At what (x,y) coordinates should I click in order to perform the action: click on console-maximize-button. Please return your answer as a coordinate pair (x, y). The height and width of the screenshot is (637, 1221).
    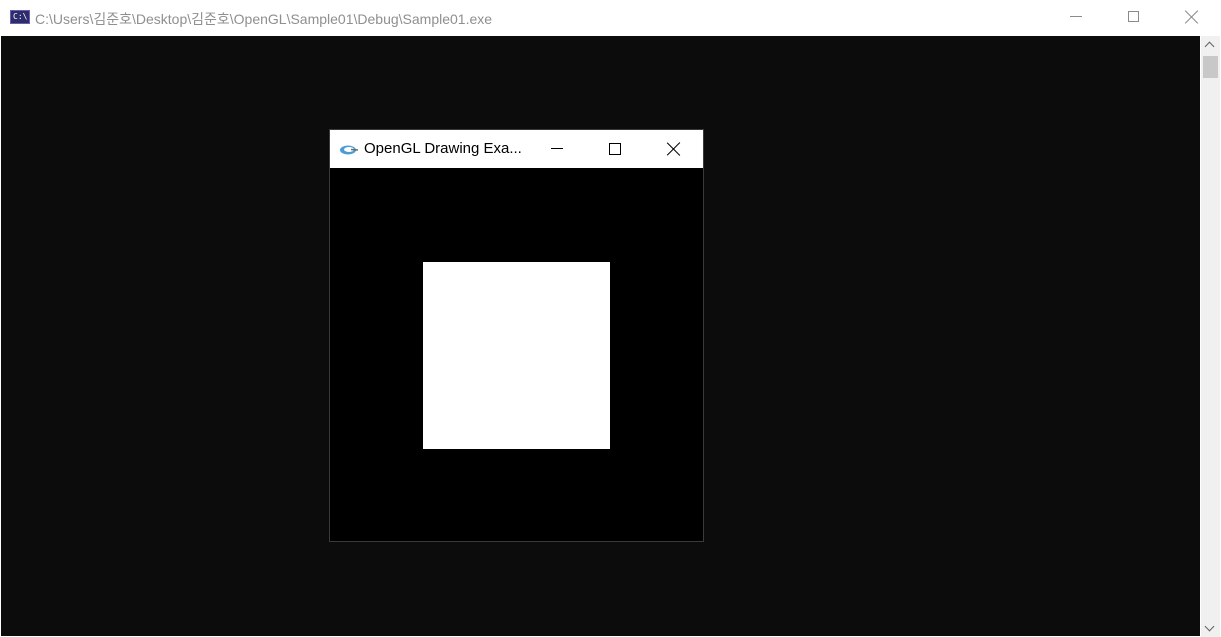
    Looking at the image, I should click on (1134, 17).